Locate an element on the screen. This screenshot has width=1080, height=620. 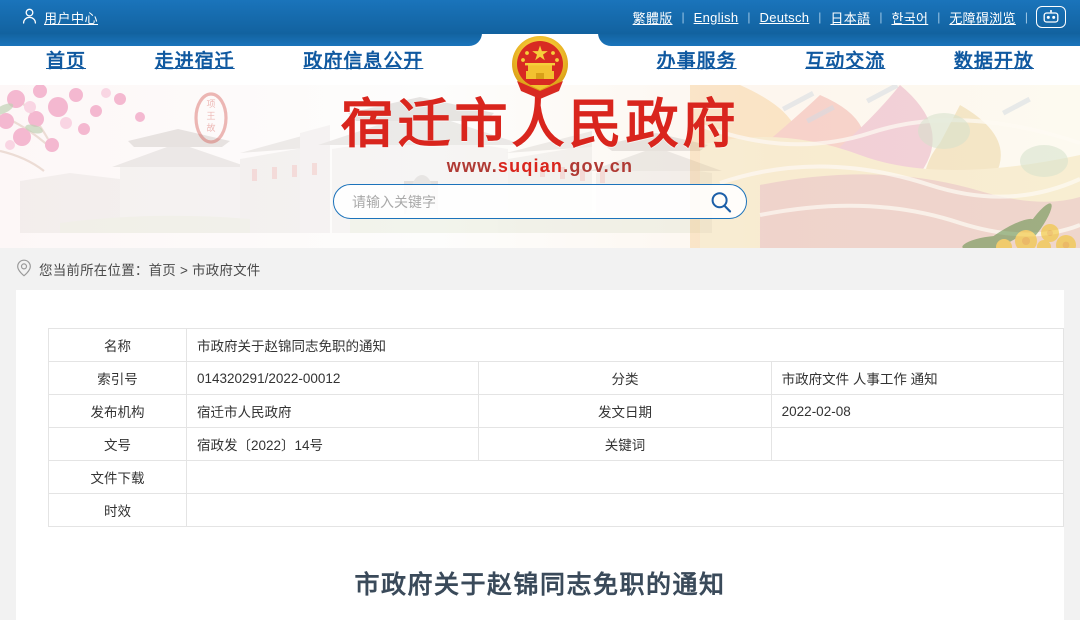
user-icon is located at coordinates (29, 17).